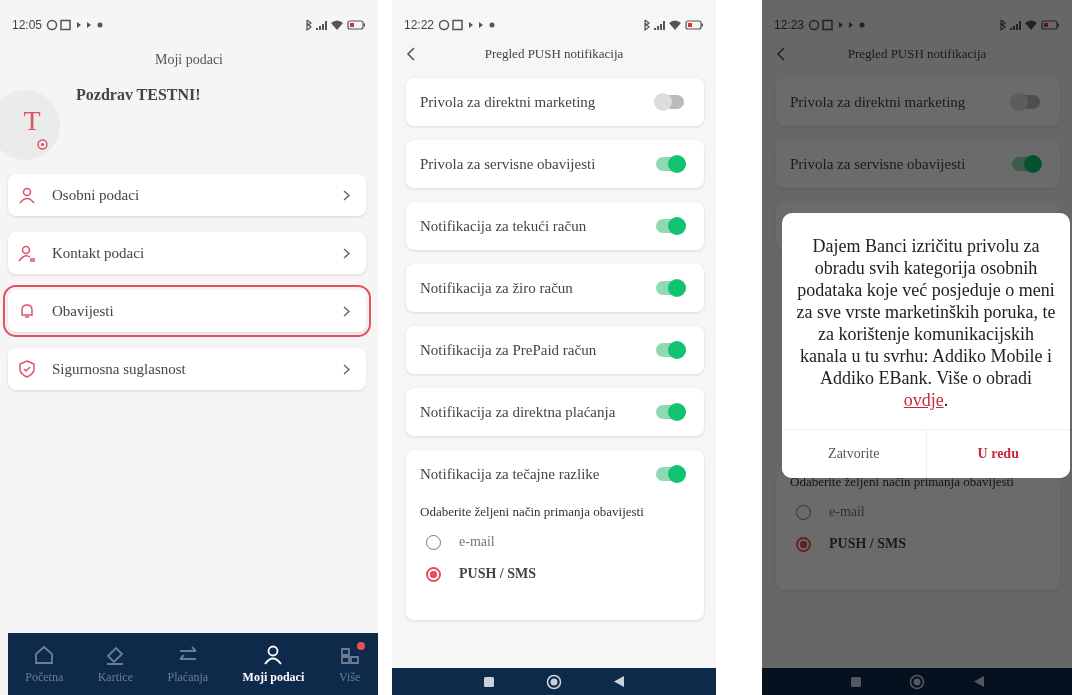  I want to click on nav-tab: Više, so click(349, 664).